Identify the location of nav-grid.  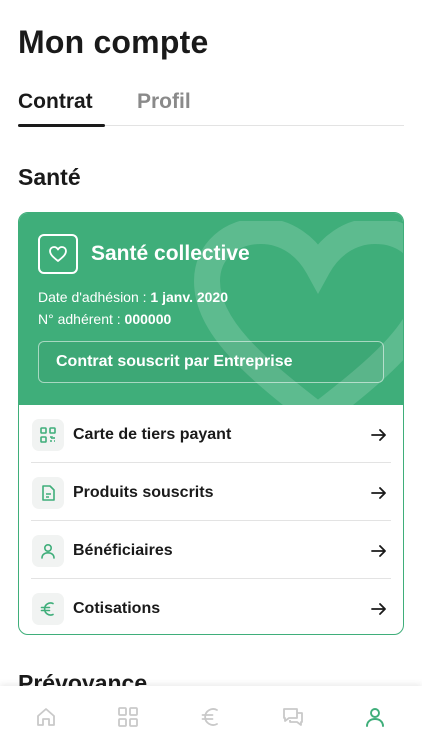
(128, 717).